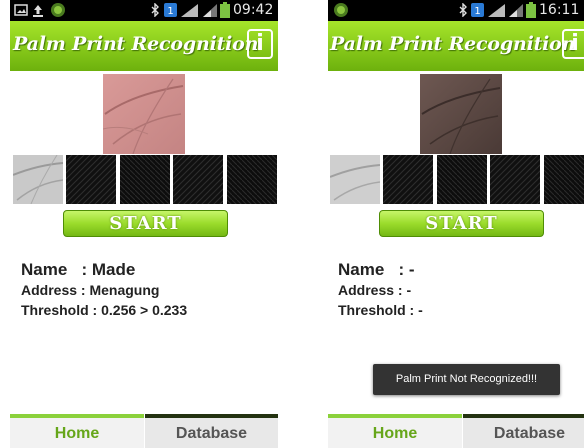  What do you see at coordinates (456, 10) in the screenshot?
I see `status-bar: 1 16:11` at bounding box center [456, 10].